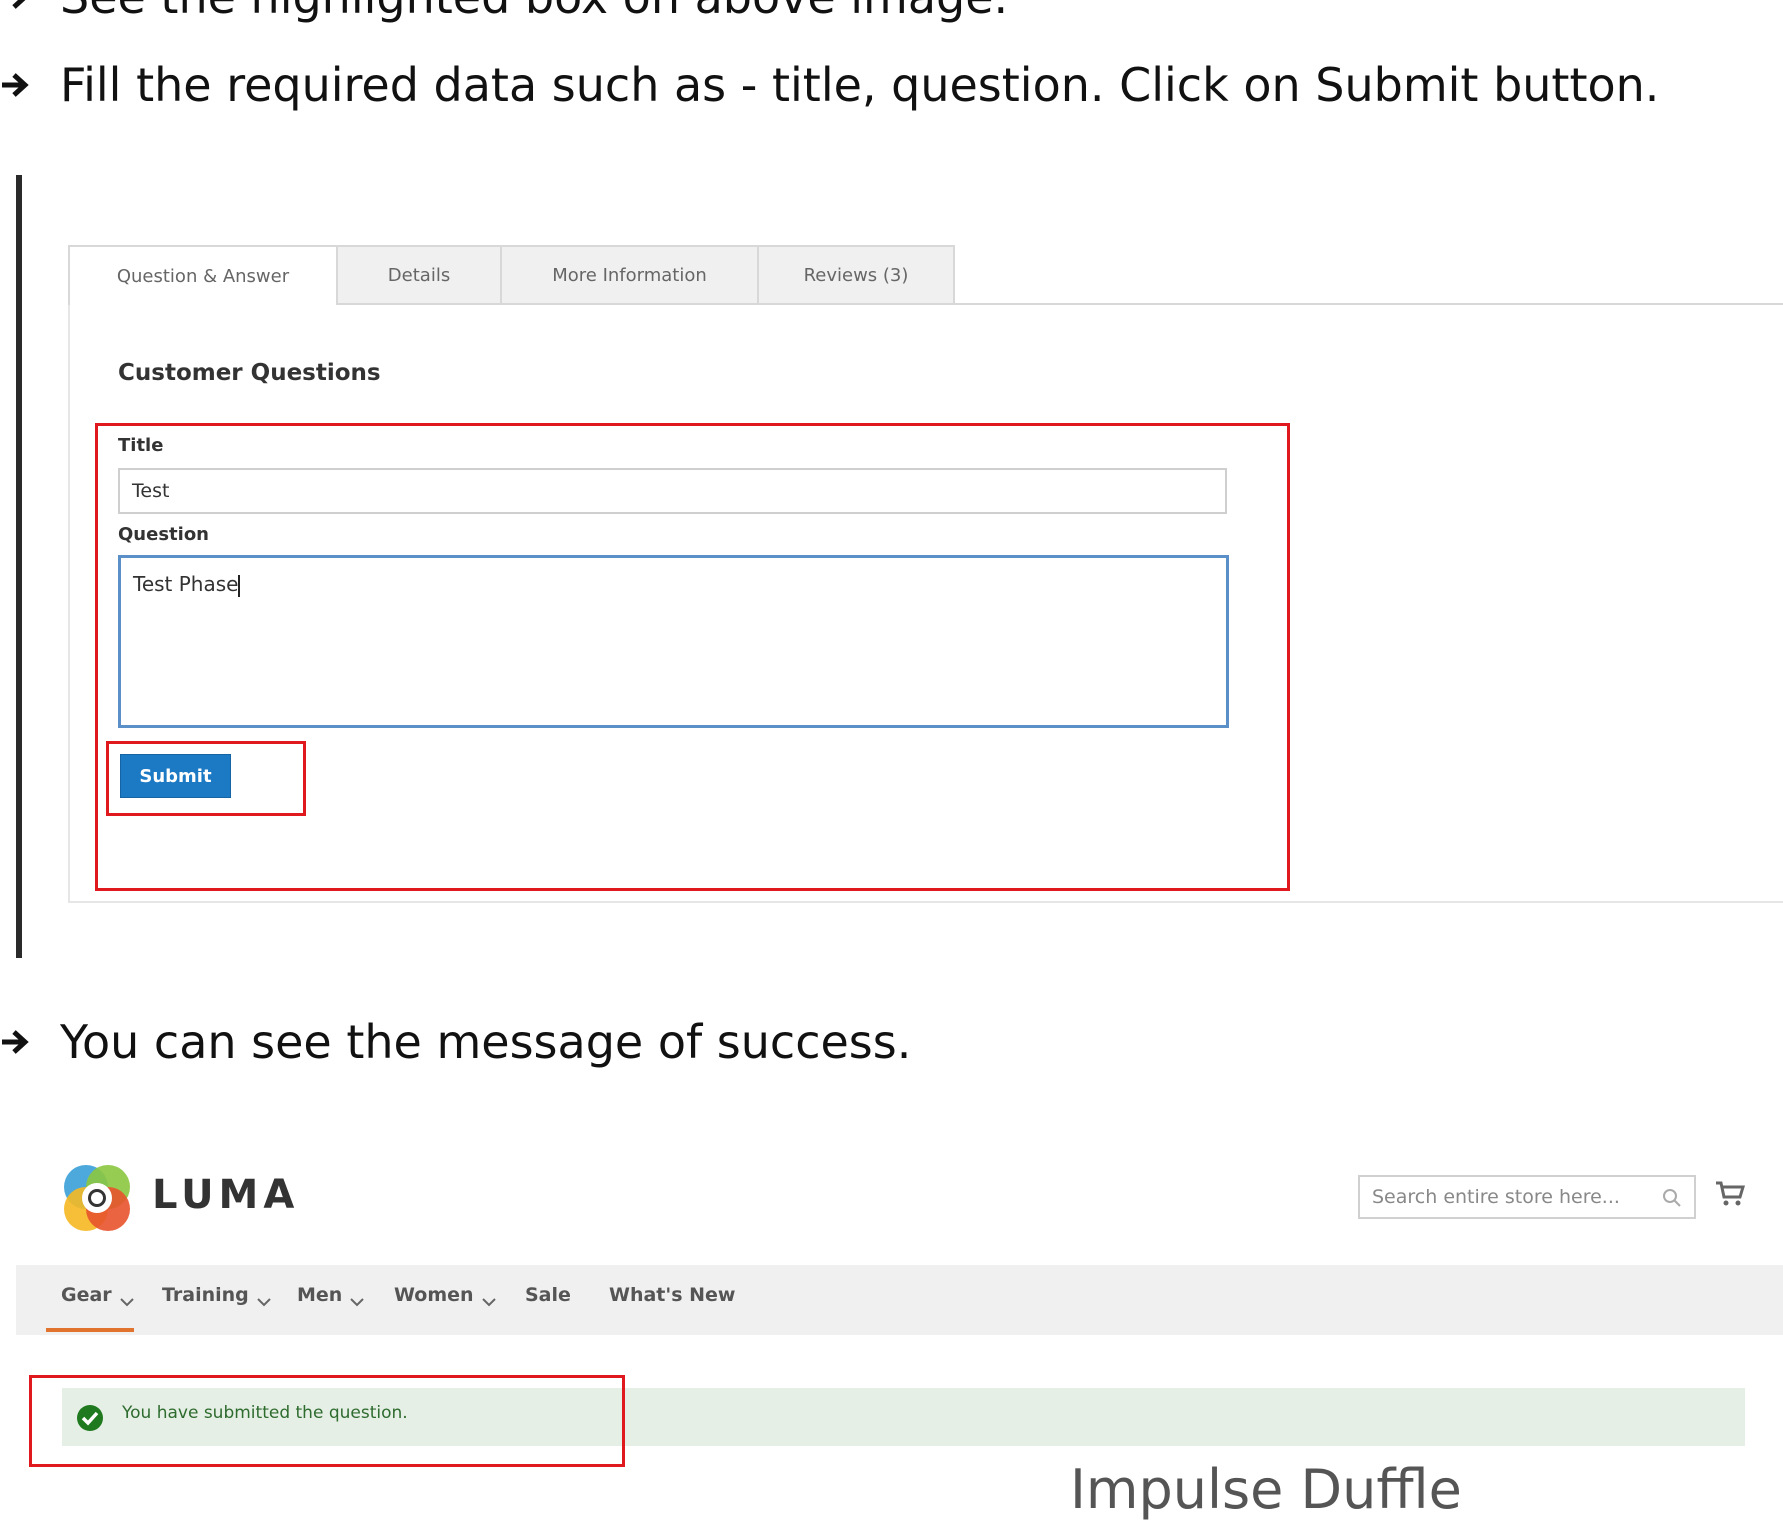 The image size is (1783, 1521). I want to click on nav-item-women: Women, so click(445, 1295).